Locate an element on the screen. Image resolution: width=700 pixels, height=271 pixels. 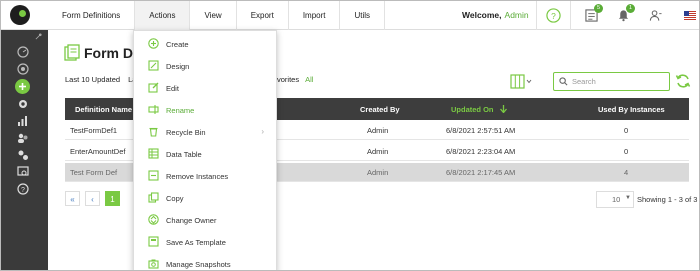
integrations-icon is located at coordinates (22, 154).